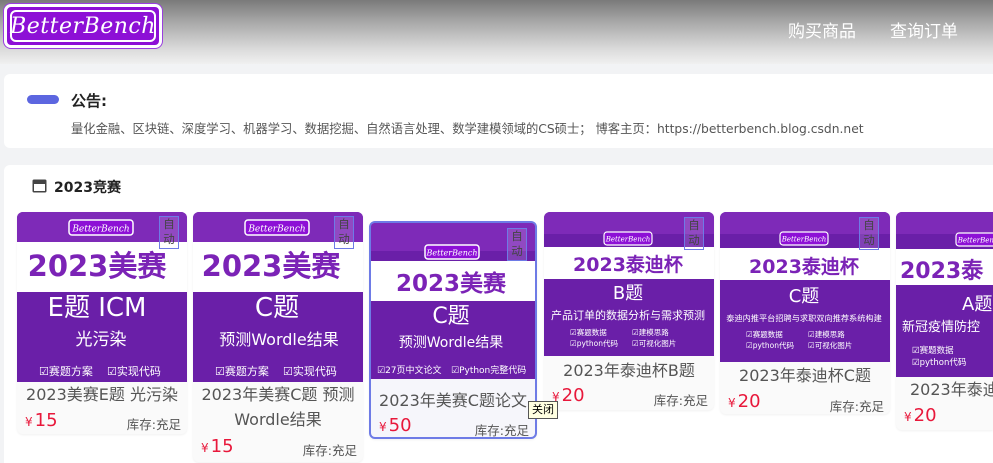 The image size is (993, 463). Describe the element at coordinates (822, 29) in the screenshot. I see `nav-buy-products: 购买商品` at that location.